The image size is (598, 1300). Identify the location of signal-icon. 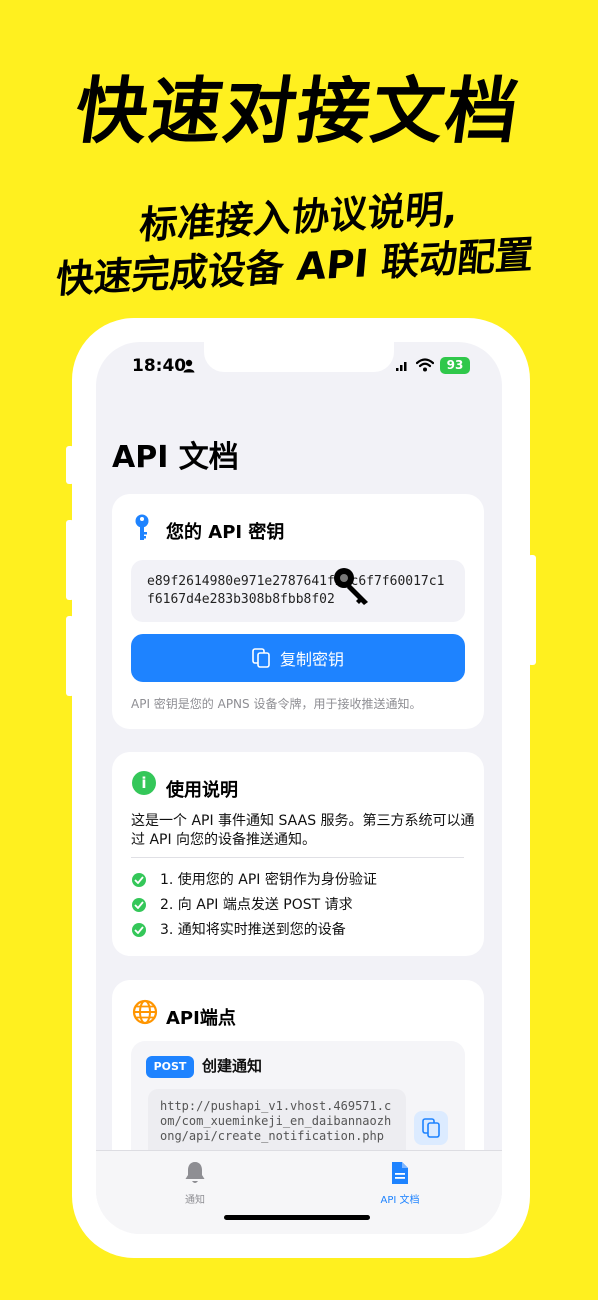
(401, 366).